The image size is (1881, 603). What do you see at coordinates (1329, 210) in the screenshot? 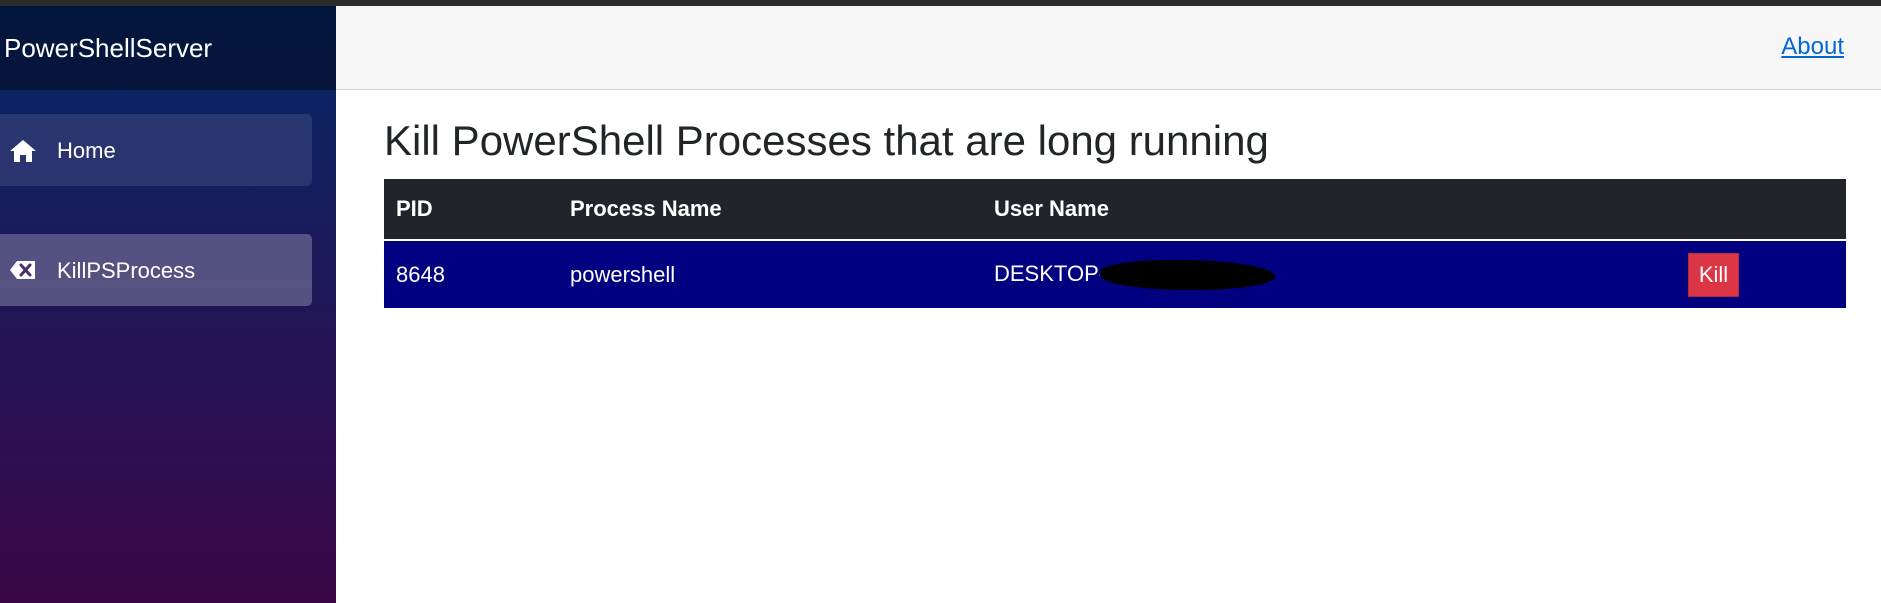
I see `column-header-user-name: User Name` at bounding box center [1329, 210].